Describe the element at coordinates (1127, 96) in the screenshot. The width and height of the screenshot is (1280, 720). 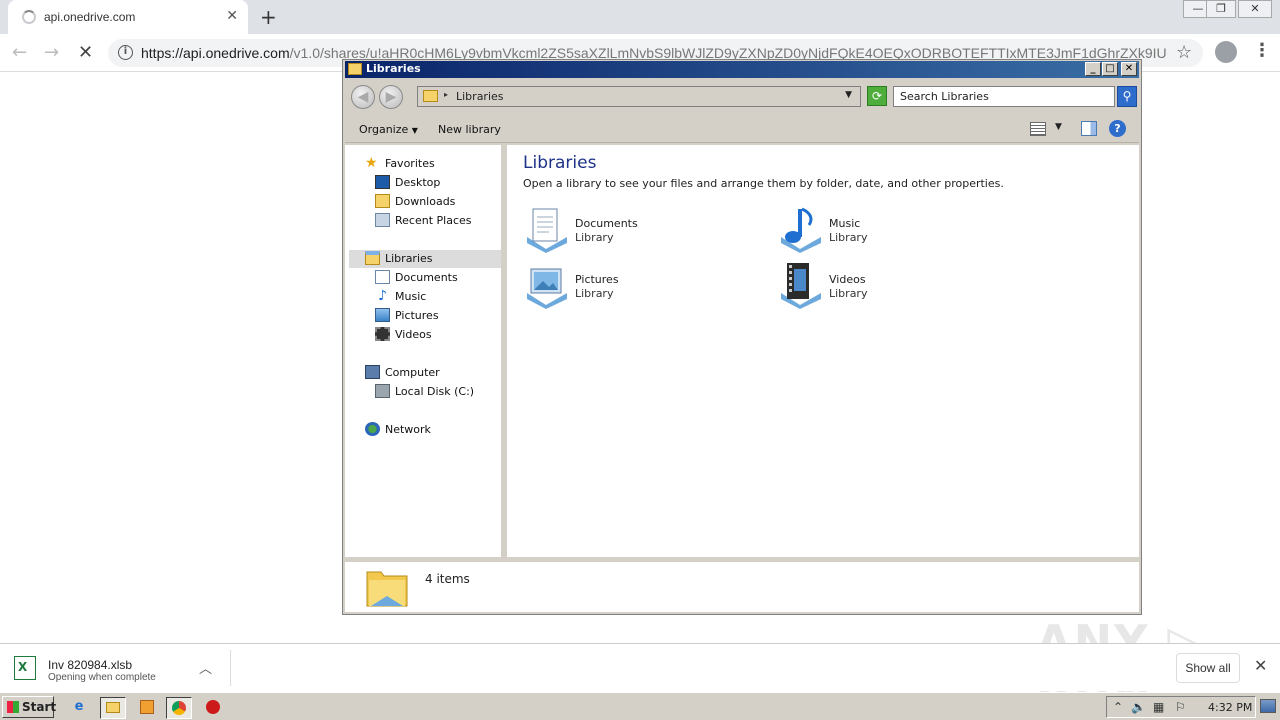
I see `search-icon: ⚲` at that location.